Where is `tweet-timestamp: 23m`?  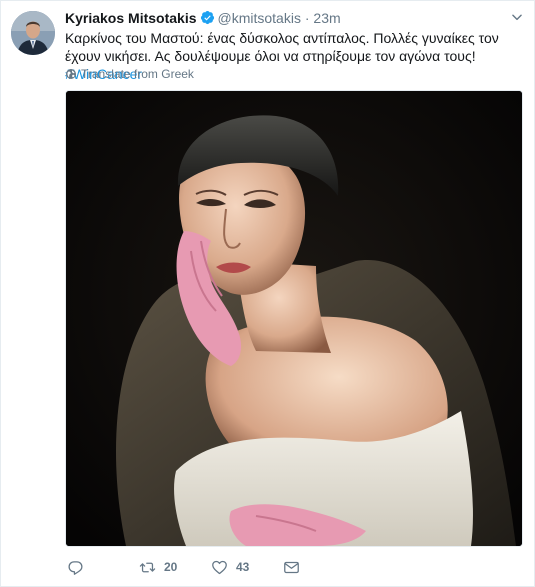
tweet-timestamp: 23m is located at coordinates (326, 18).